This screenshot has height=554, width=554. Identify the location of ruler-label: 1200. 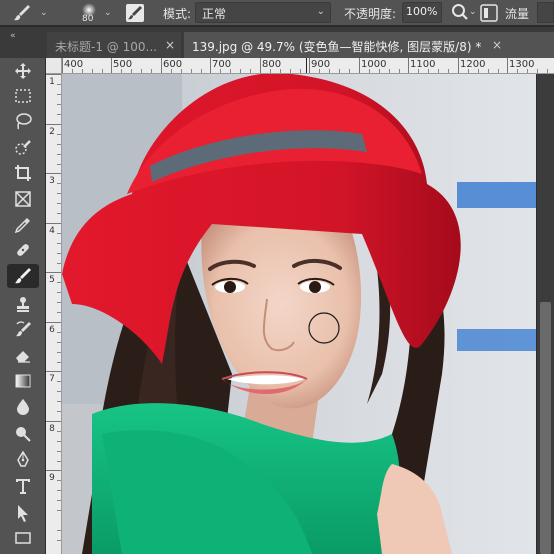
(473, 64).